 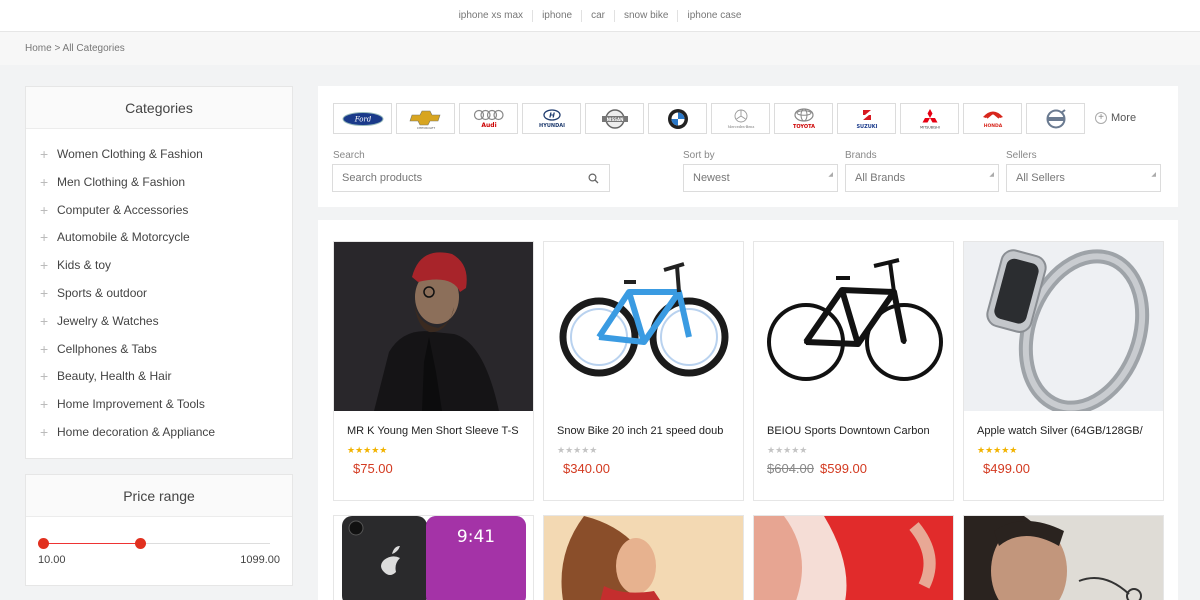 I want to click on category-label: Computer & Accessories, so click(x=123, y=209).